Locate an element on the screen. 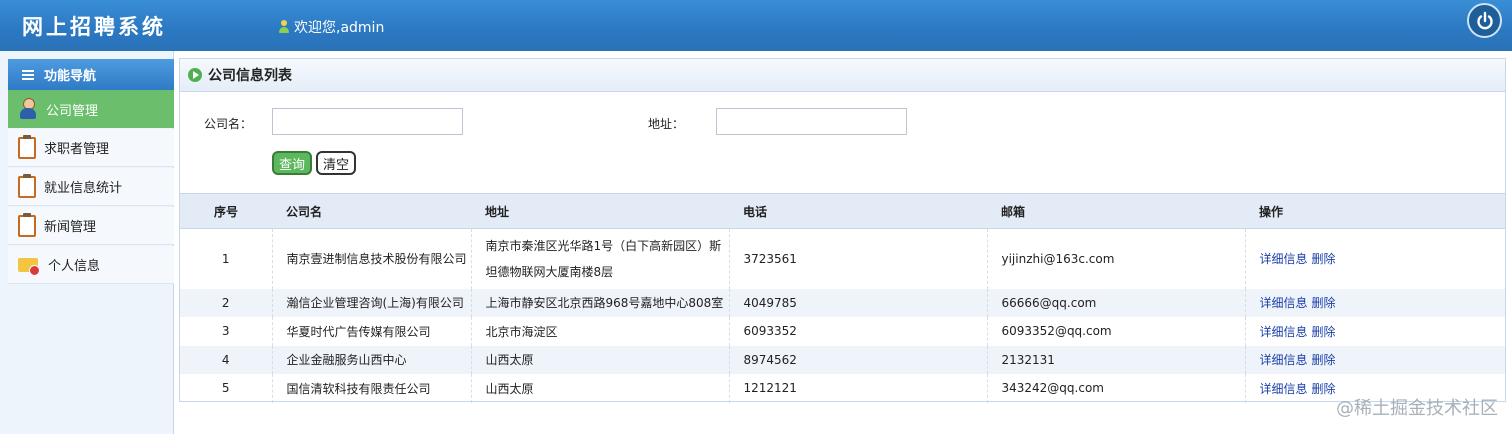 Image resolution: width=1512 pixels, height=434 pixels. company-email: 343242@qq.com is located at coordinates (1115, 388).